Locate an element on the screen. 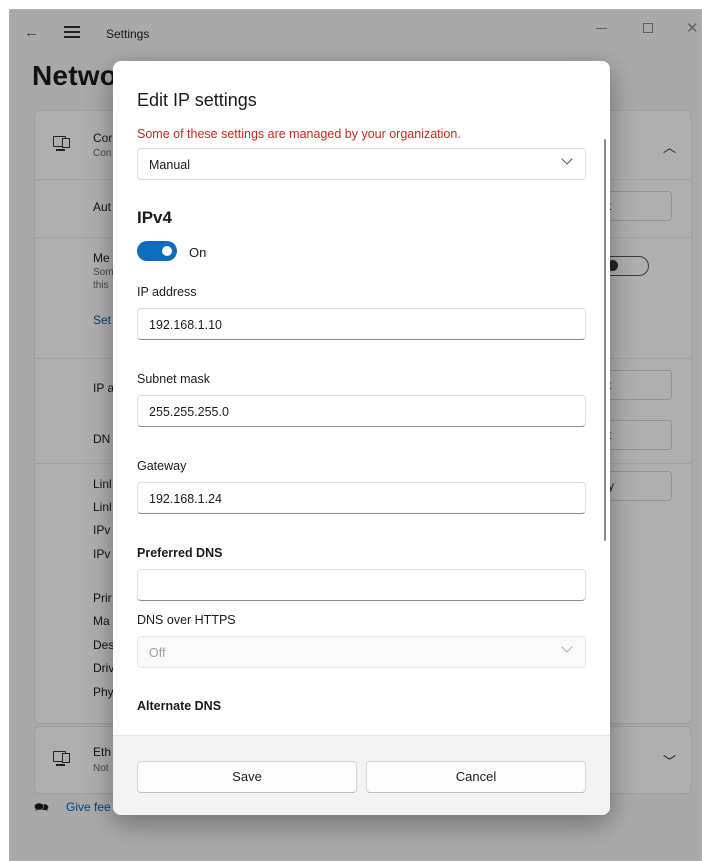  ip-mode-value: Manual is located at coordinates (169, 165).